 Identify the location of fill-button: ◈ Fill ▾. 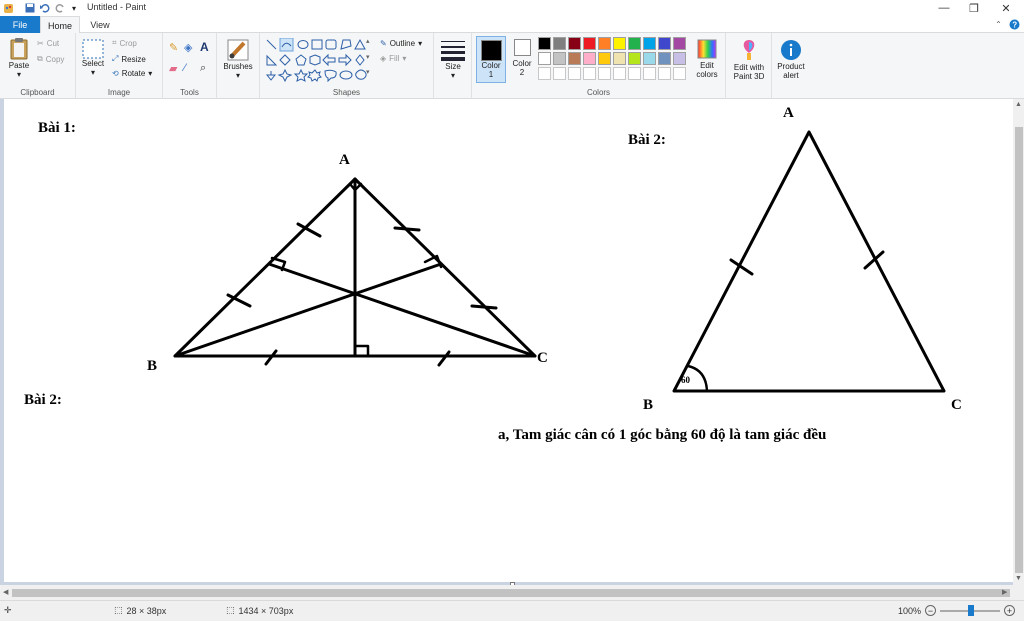
(393, 58).